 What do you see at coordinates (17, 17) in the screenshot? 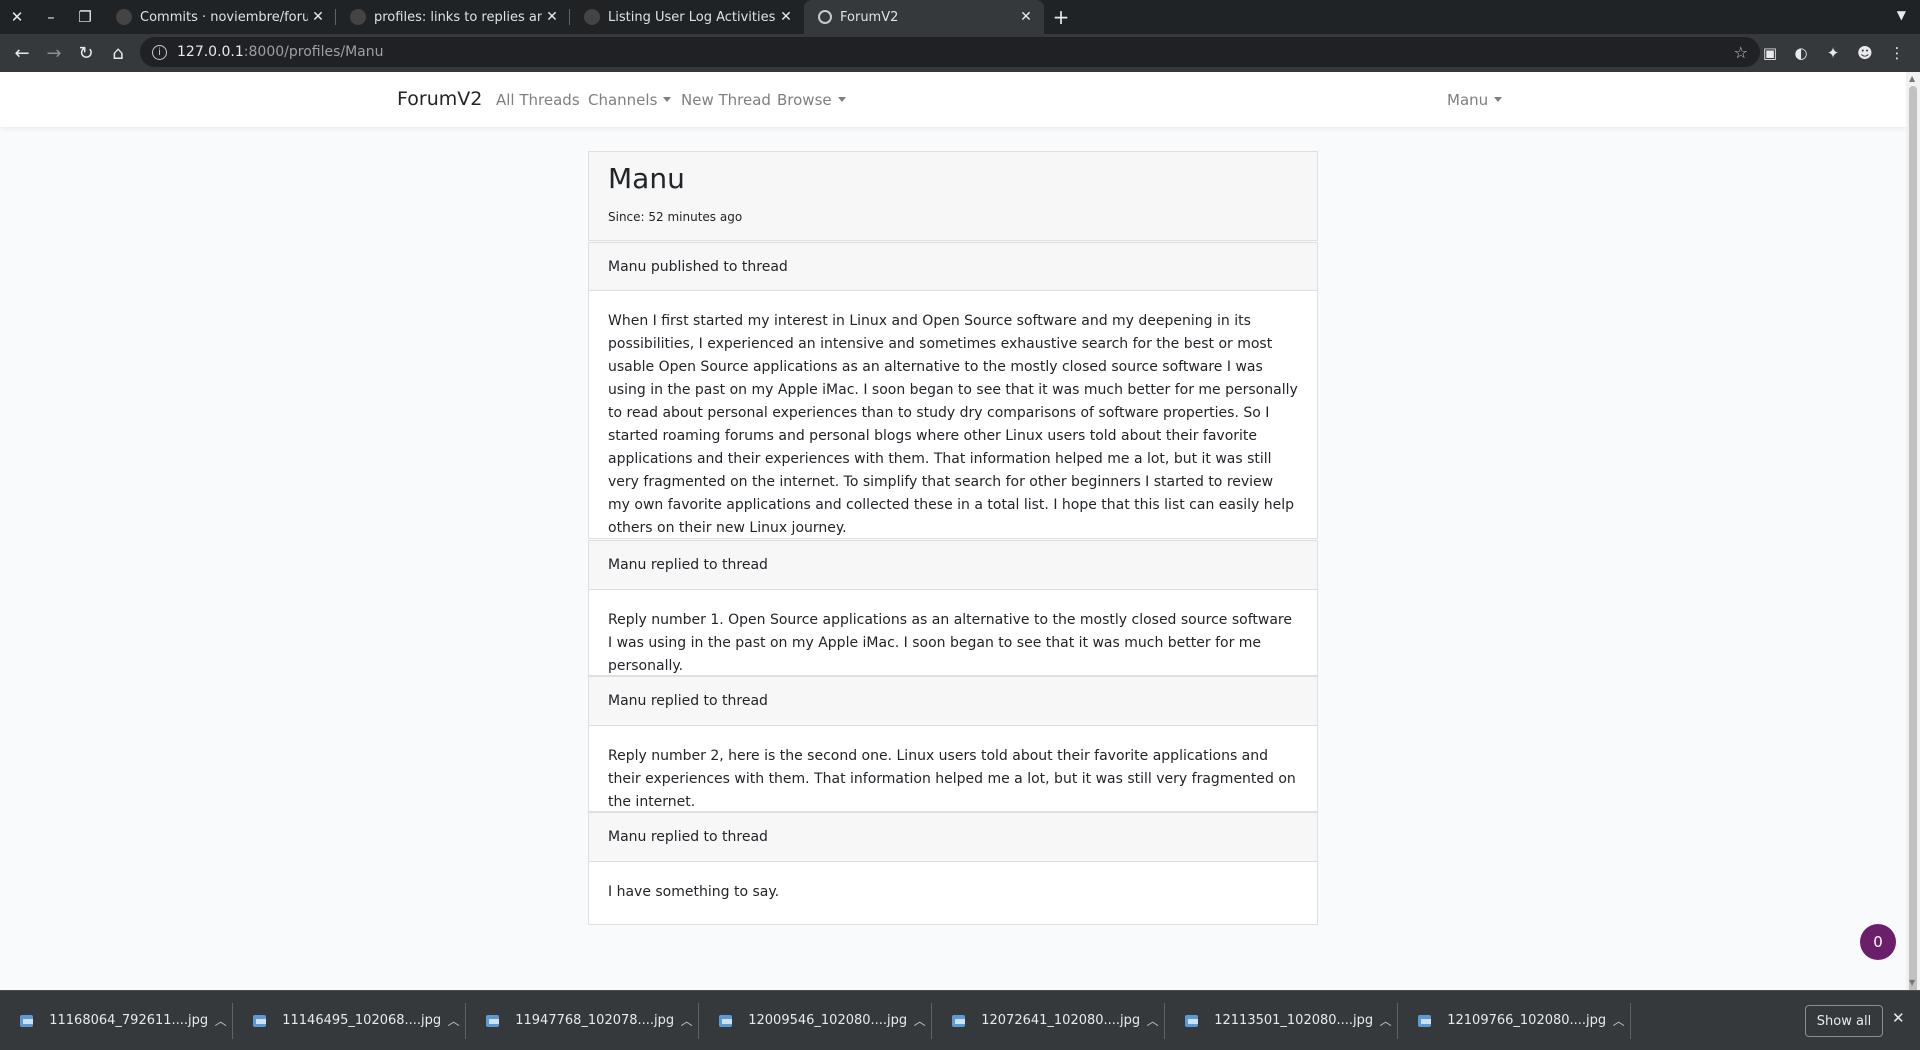
I see `window-close-icon: ✕` at bounding box center [17, 17].